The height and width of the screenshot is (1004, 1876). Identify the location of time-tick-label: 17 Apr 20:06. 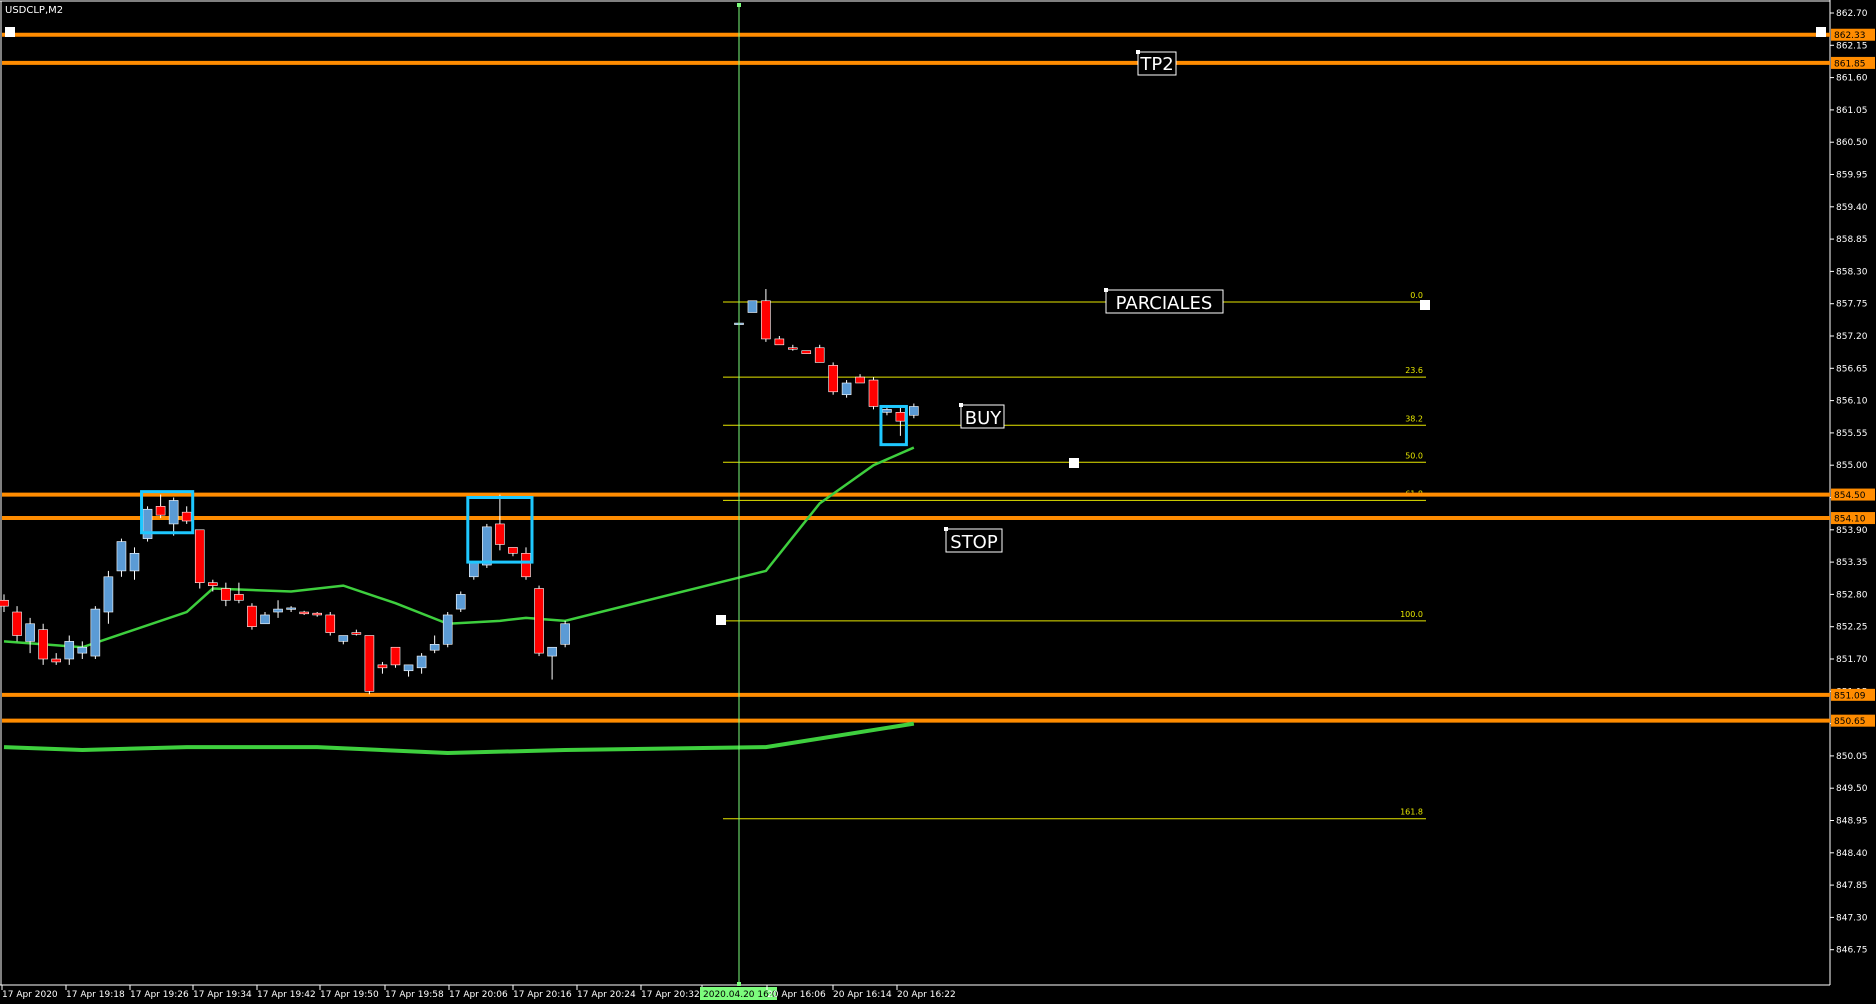
(478, 995).